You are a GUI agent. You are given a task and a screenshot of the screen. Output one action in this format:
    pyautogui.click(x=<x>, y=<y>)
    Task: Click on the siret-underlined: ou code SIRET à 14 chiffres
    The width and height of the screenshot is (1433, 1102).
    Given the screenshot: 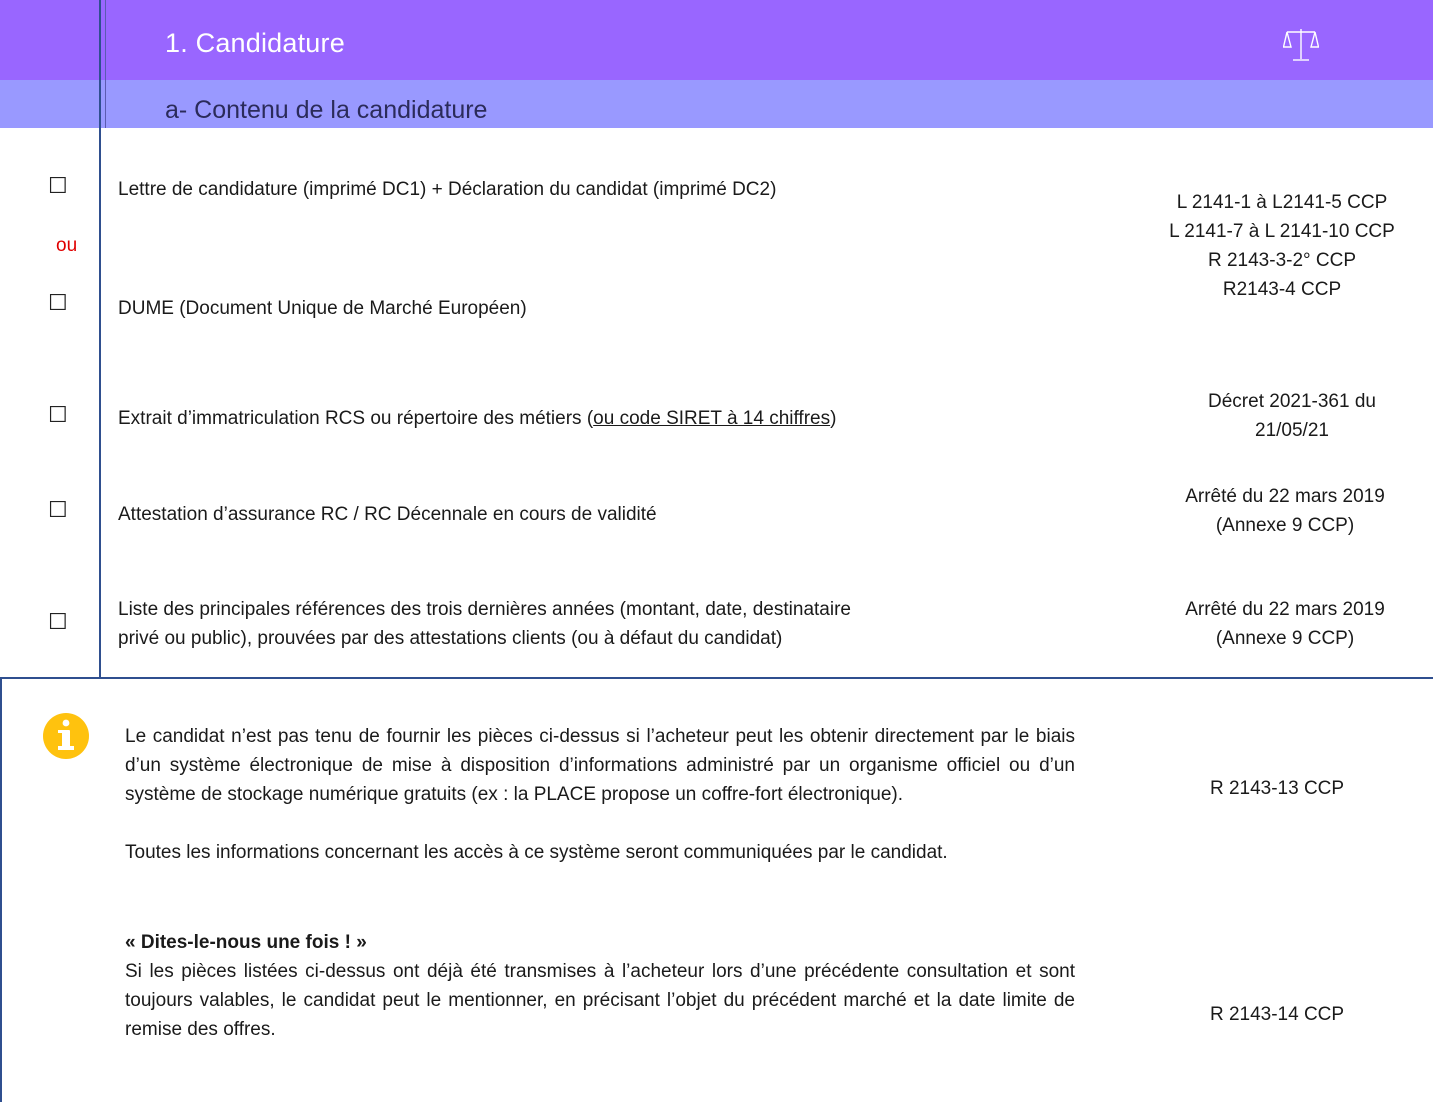 What is the action you would take?
    pyautogui.click(x=712, y=418)
    